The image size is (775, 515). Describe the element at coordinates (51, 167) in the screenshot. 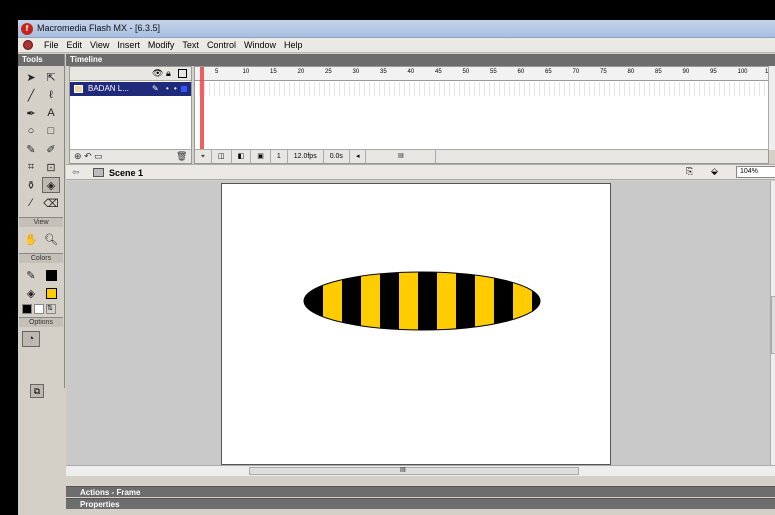

I see `fill-transform-tool-icon: ⊡` at that location.